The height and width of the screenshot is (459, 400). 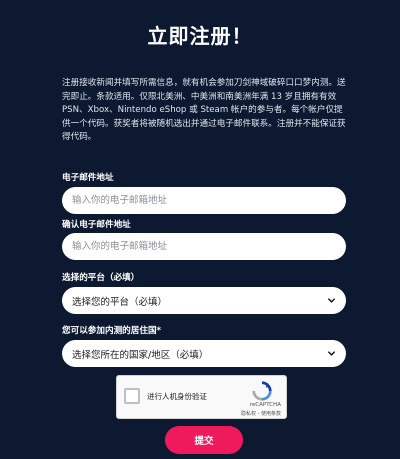 I want to click on platform-label: 选择的平台（必填）, so click(x=101, y=278).